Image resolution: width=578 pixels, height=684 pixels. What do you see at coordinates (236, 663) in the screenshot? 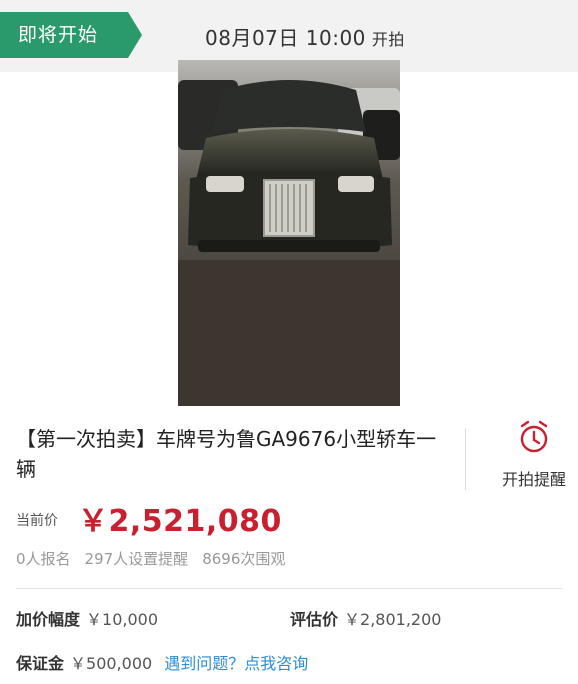
I see `help-link: 遇到问题？点我咨询` at bounding box center [236, 663].